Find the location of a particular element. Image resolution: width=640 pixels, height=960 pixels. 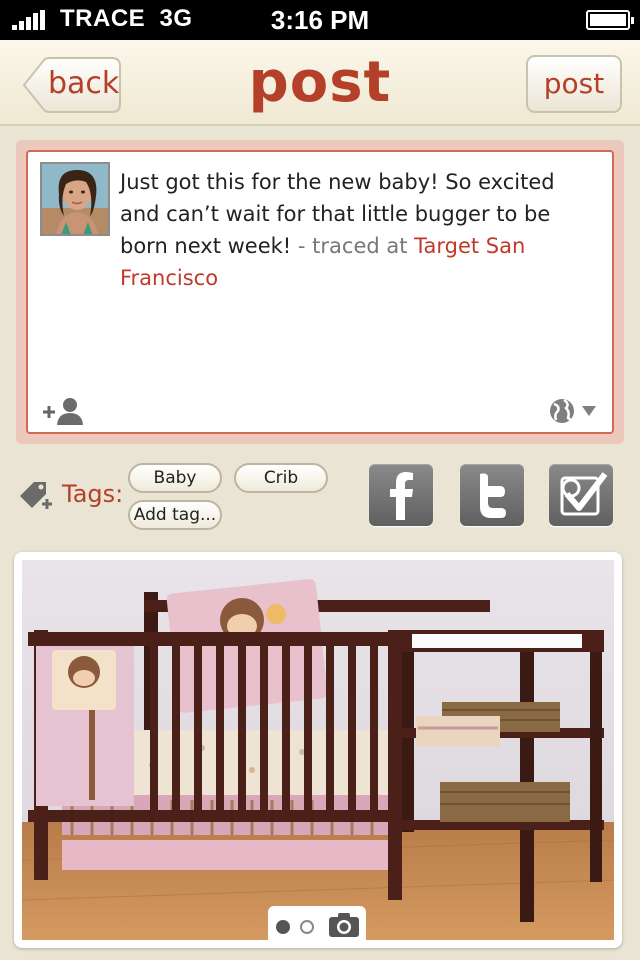

battery-icon is located at coordinates (610, 20).